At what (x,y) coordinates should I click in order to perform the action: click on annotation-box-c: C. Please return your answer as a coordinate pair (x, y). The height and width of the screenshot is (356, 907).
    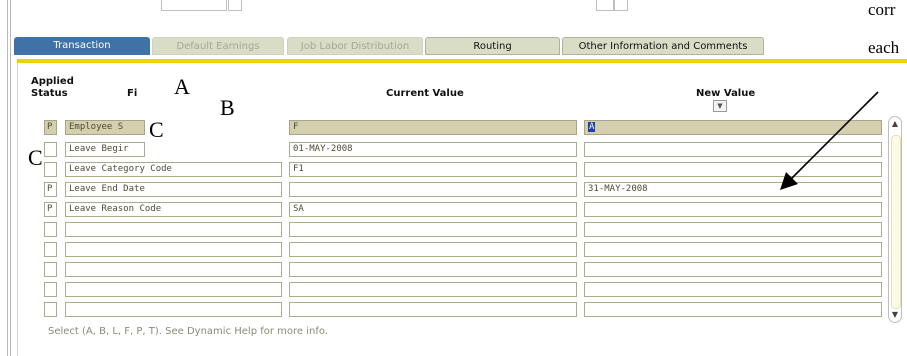
    Looking at the image, I should click on (161, 130).